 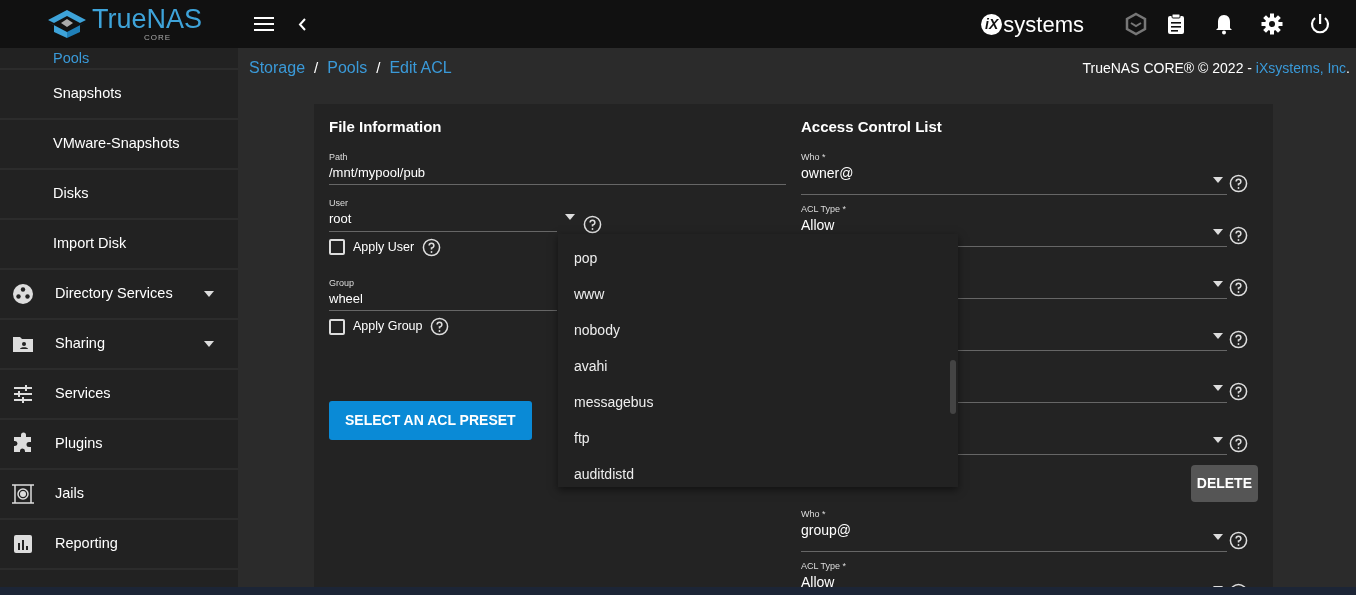 I want to click on menu-icon, so click(x=264, y=24).